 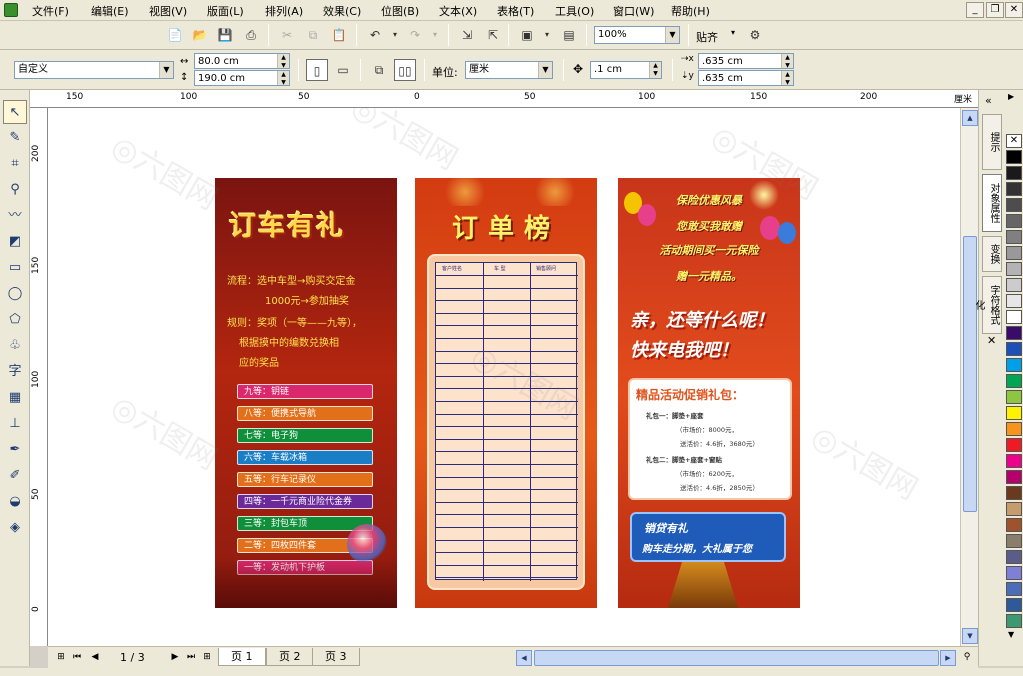 I want to click on scroll-left-icon: ◀, so click(x=524, y=658).